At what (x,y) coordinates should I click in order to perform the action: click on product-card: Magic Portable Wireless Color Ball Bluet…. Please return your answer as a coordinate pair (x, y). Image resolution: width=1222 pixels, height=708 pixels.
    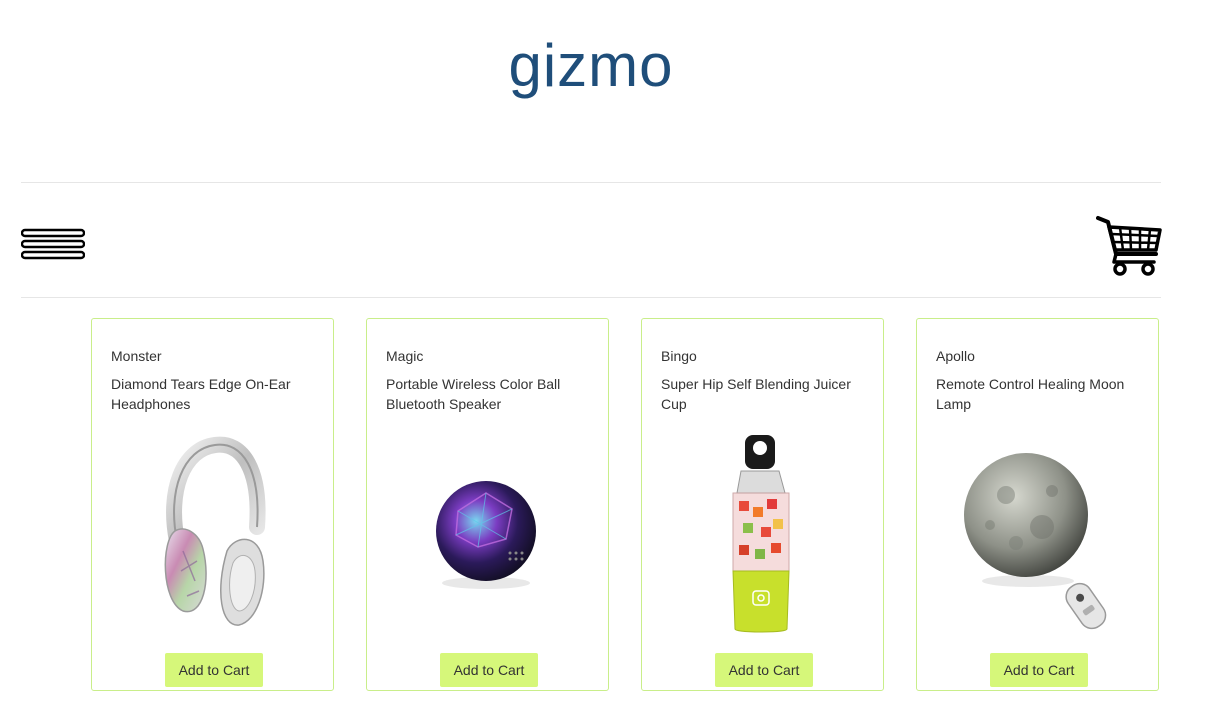
    Looking at the image, I should click on (487, 504).